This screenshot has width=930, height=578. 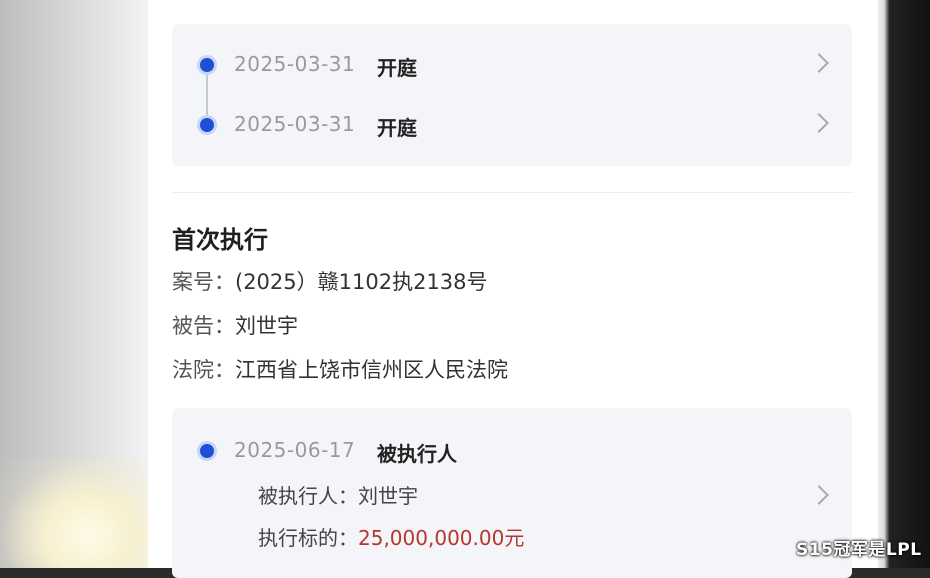 What do you see at coordinates (904, 284) in the screenshot?
I see `background-right` at bounding box center [904, 284].